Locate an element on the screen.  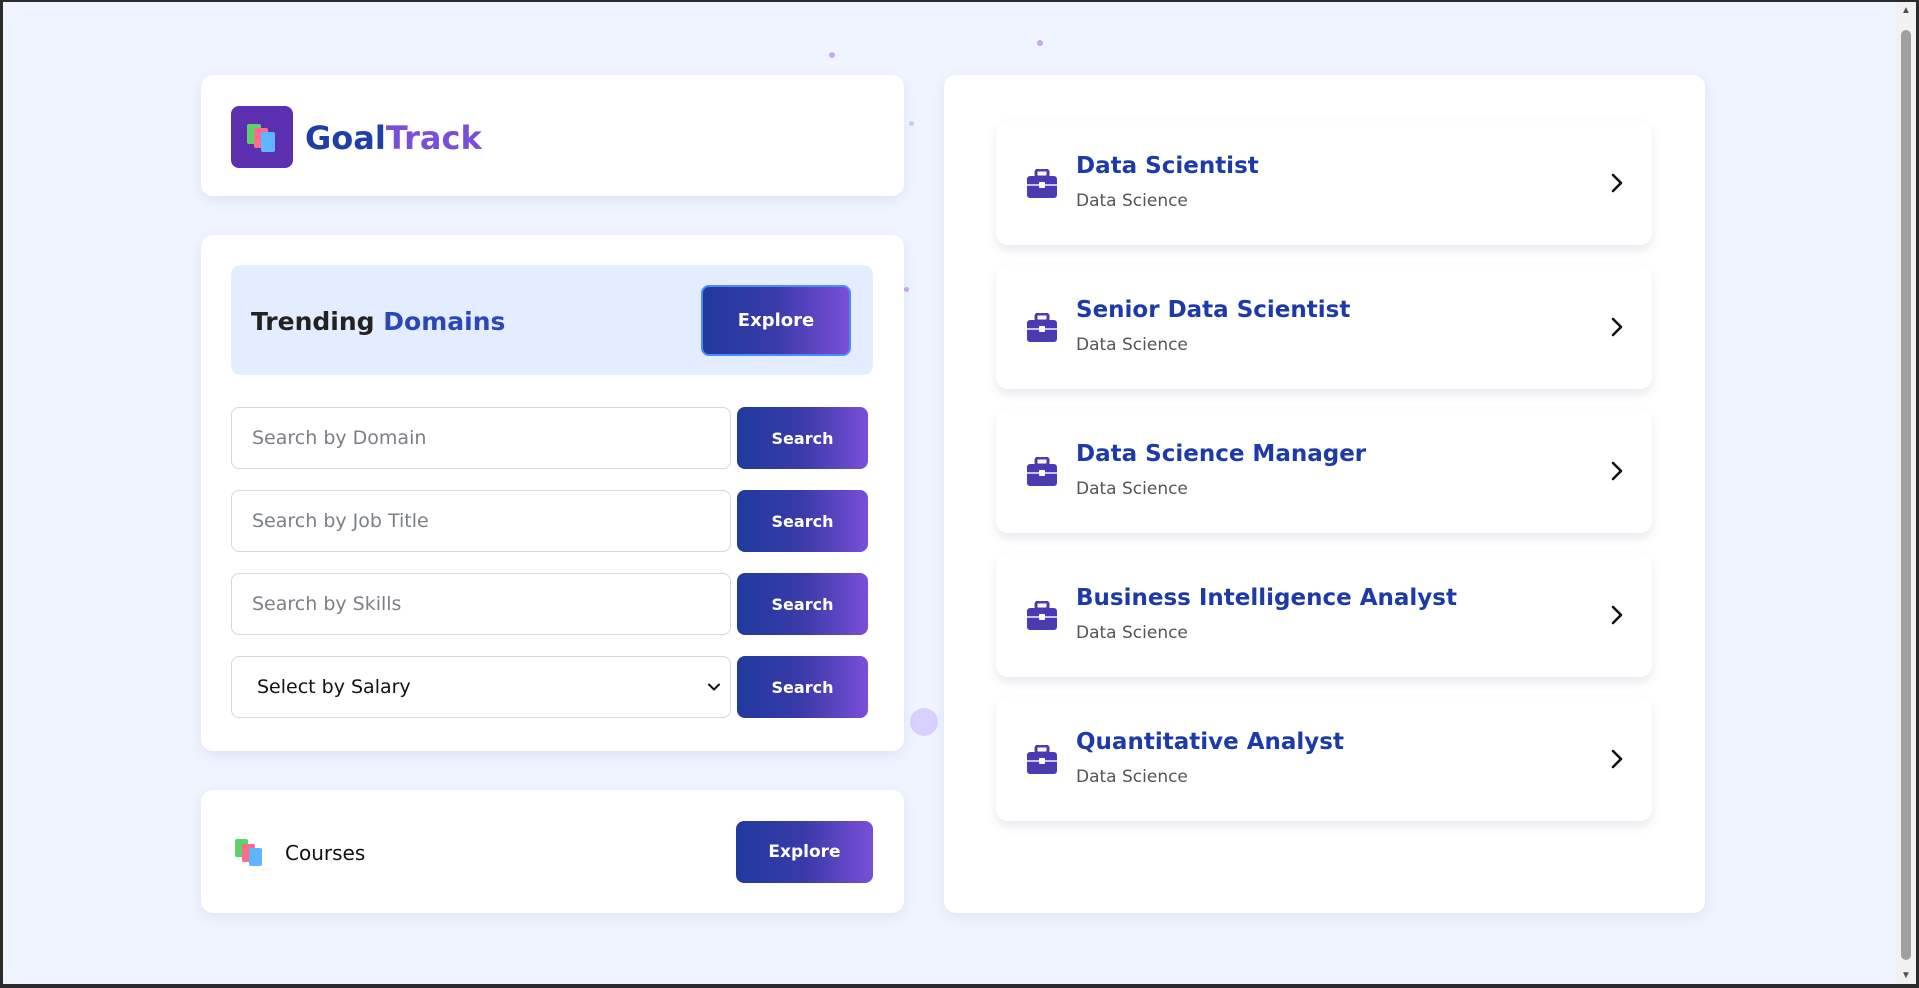
job-title: Senior Data Scientist is located at coordinates (1213, 310).